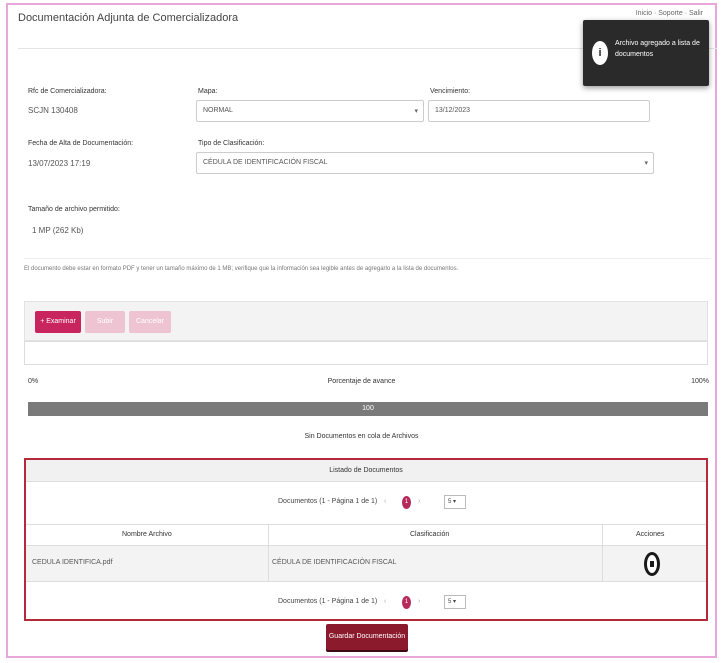 Image resolution: width=723 pixels, height=663 pixels. I want to click on mapa-select-value: NORMAL, so click(218, 110).